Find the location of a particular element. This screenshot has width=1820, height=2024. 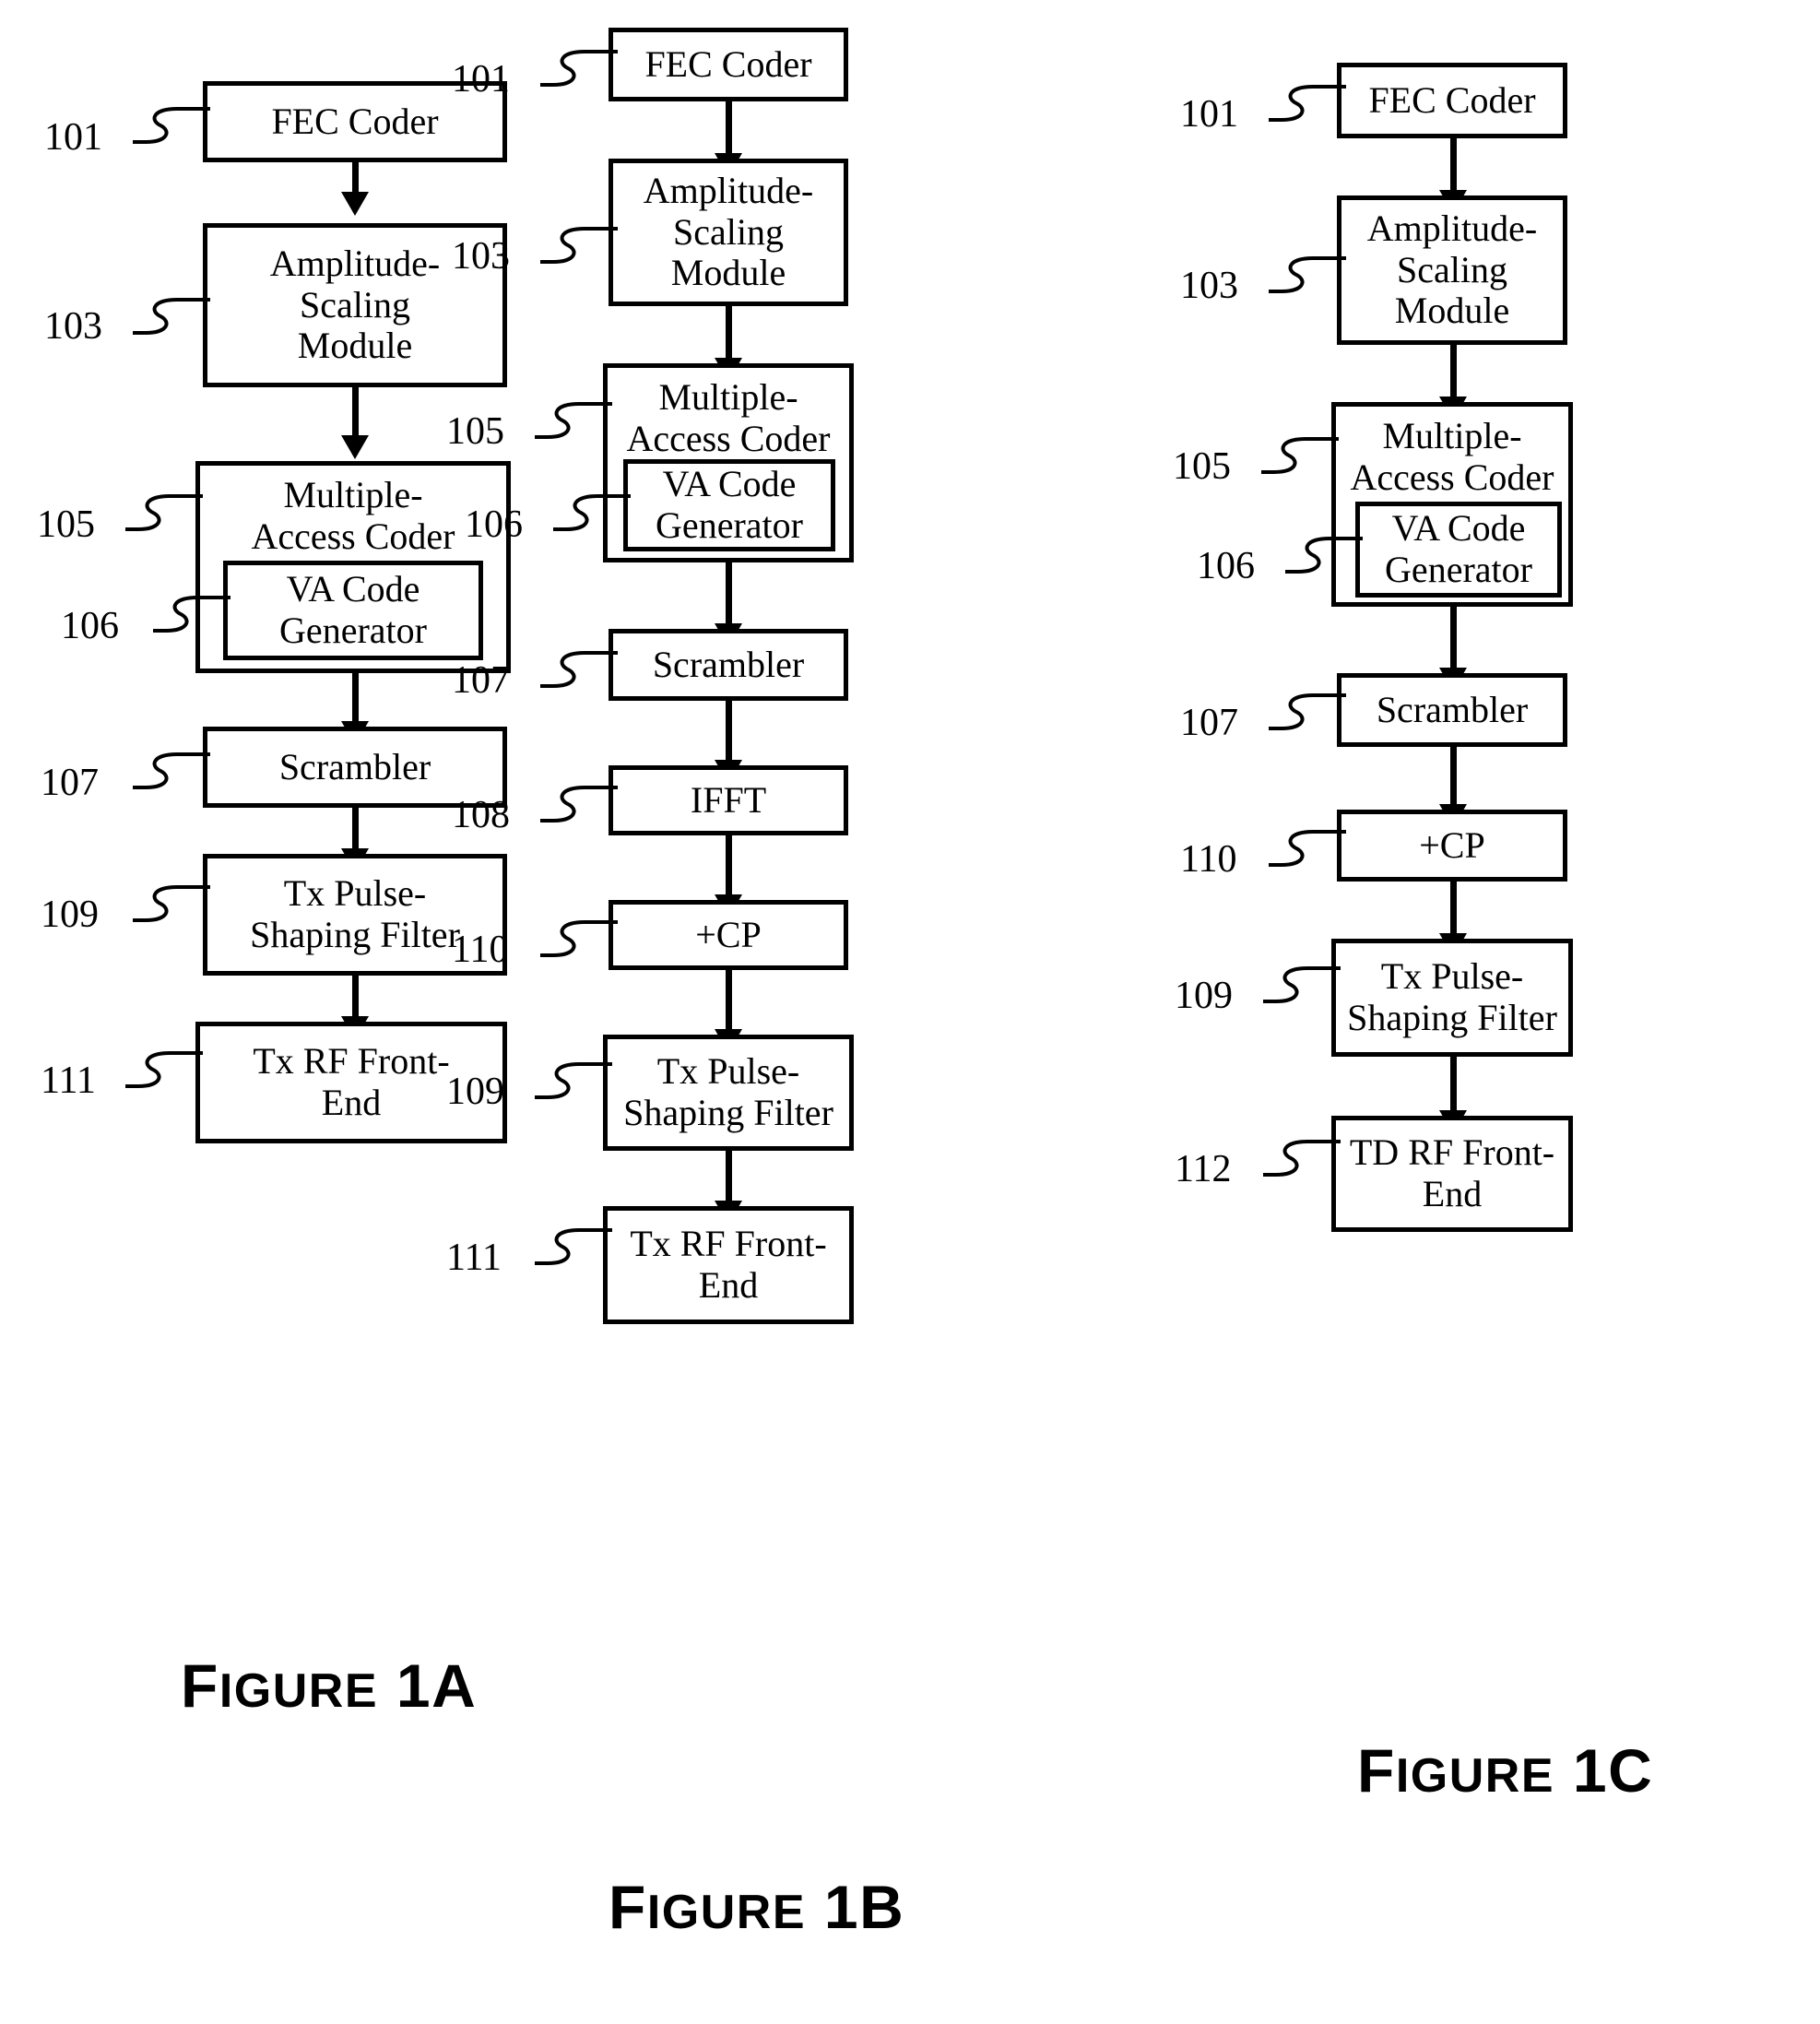

fig1c-block-tx-pulse-shaping-filter-label: Tx Pulse- Shaping Filter is located at coordinates (1452, 996).